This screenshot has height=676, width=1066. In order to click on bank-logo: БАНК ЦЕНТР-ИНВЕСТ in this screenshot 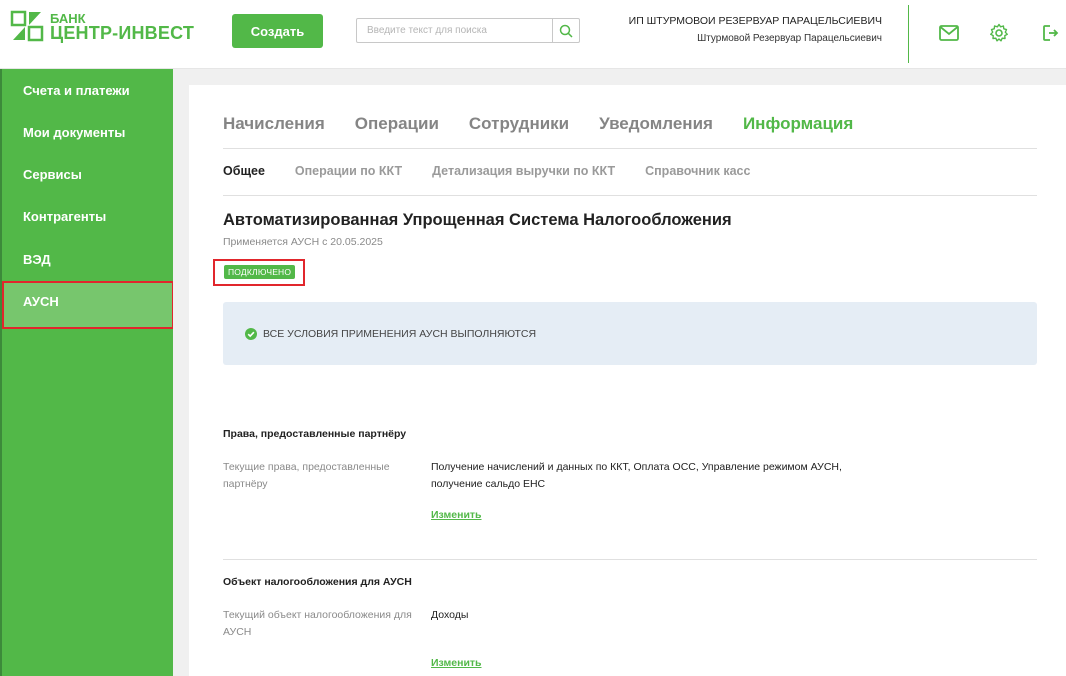, I will do `click(102, 26)`.